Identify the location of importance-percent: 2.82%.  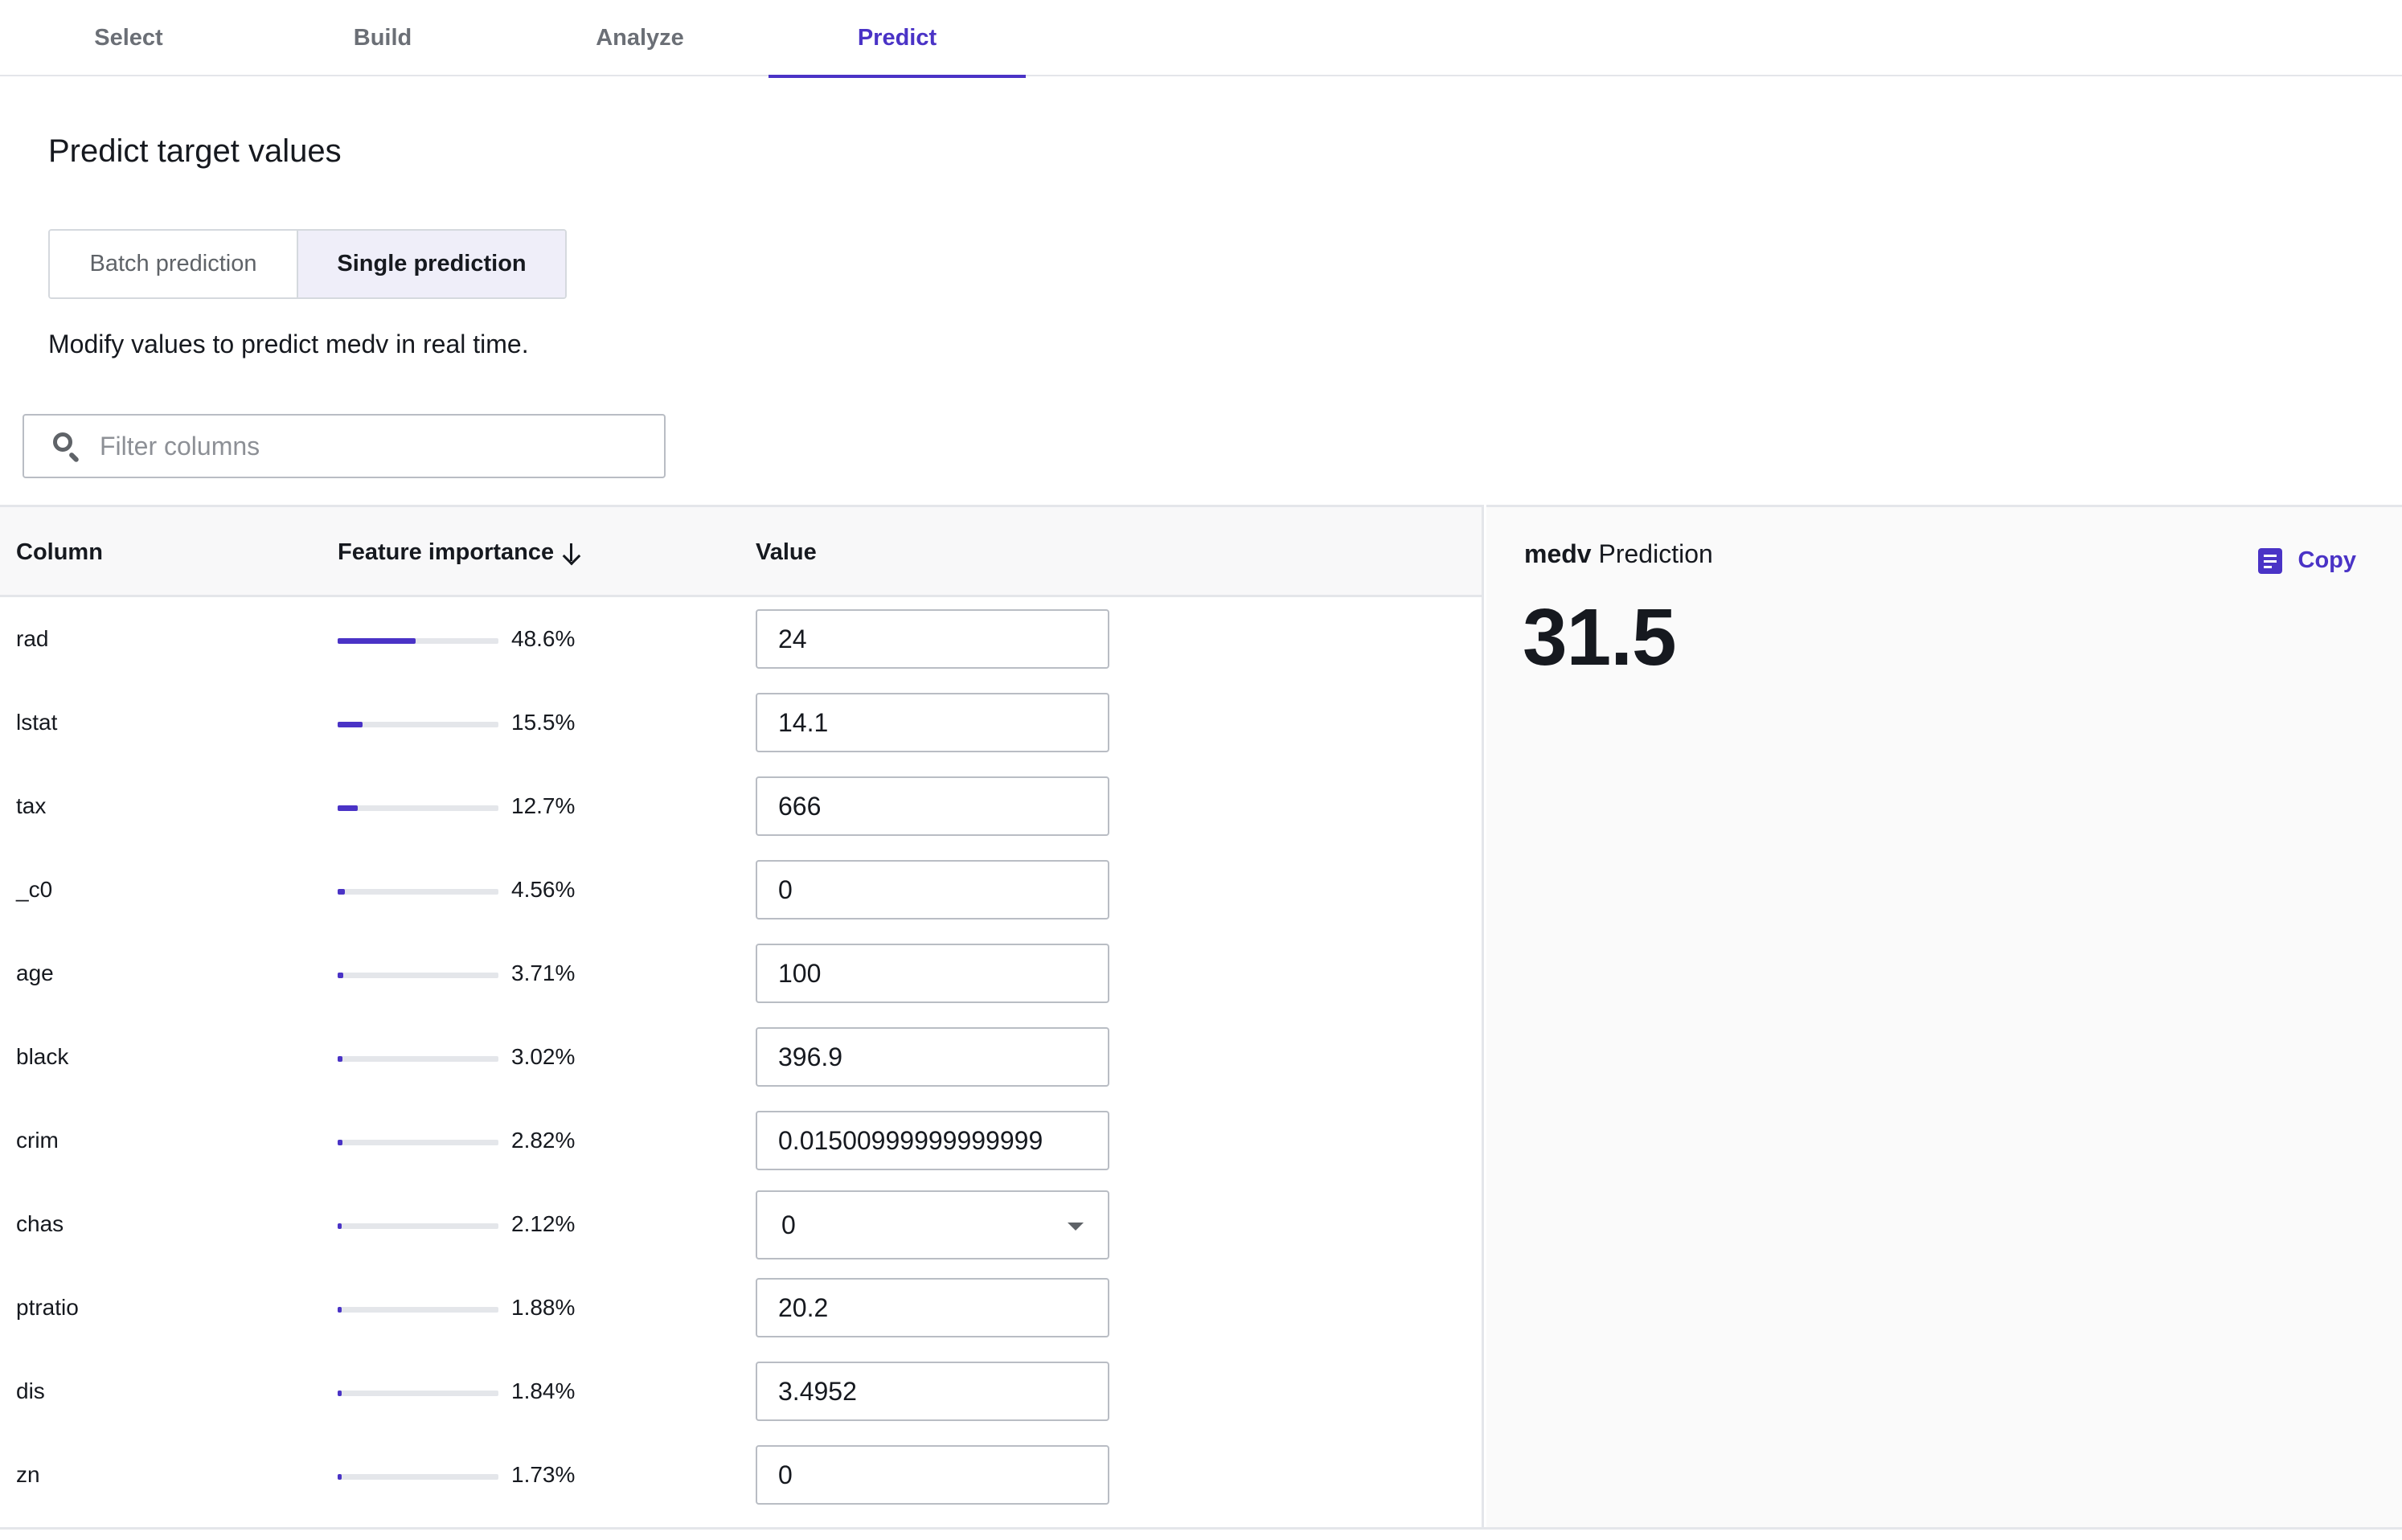
(543, 1140).